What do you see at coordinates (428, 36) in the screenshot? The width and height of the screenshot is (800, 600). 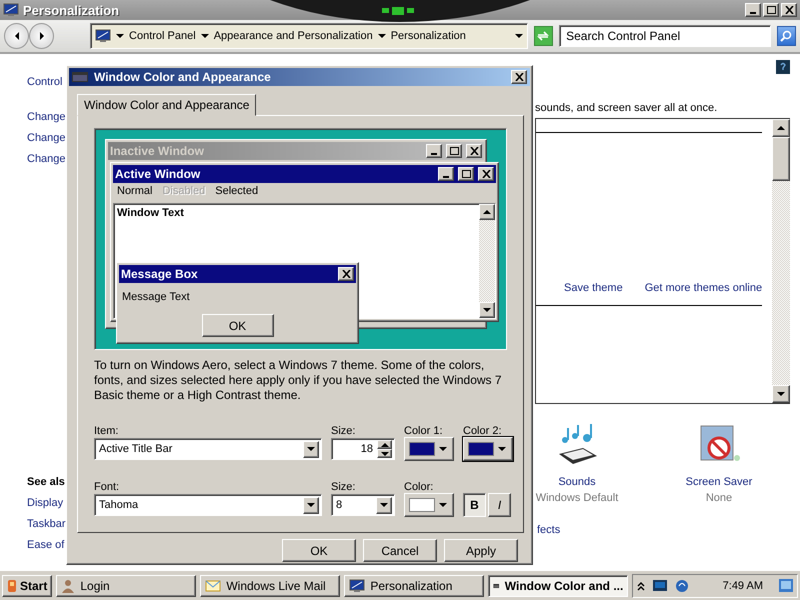 I see `breadcrumb-item: Personalization` at bounding box center [428, 36].